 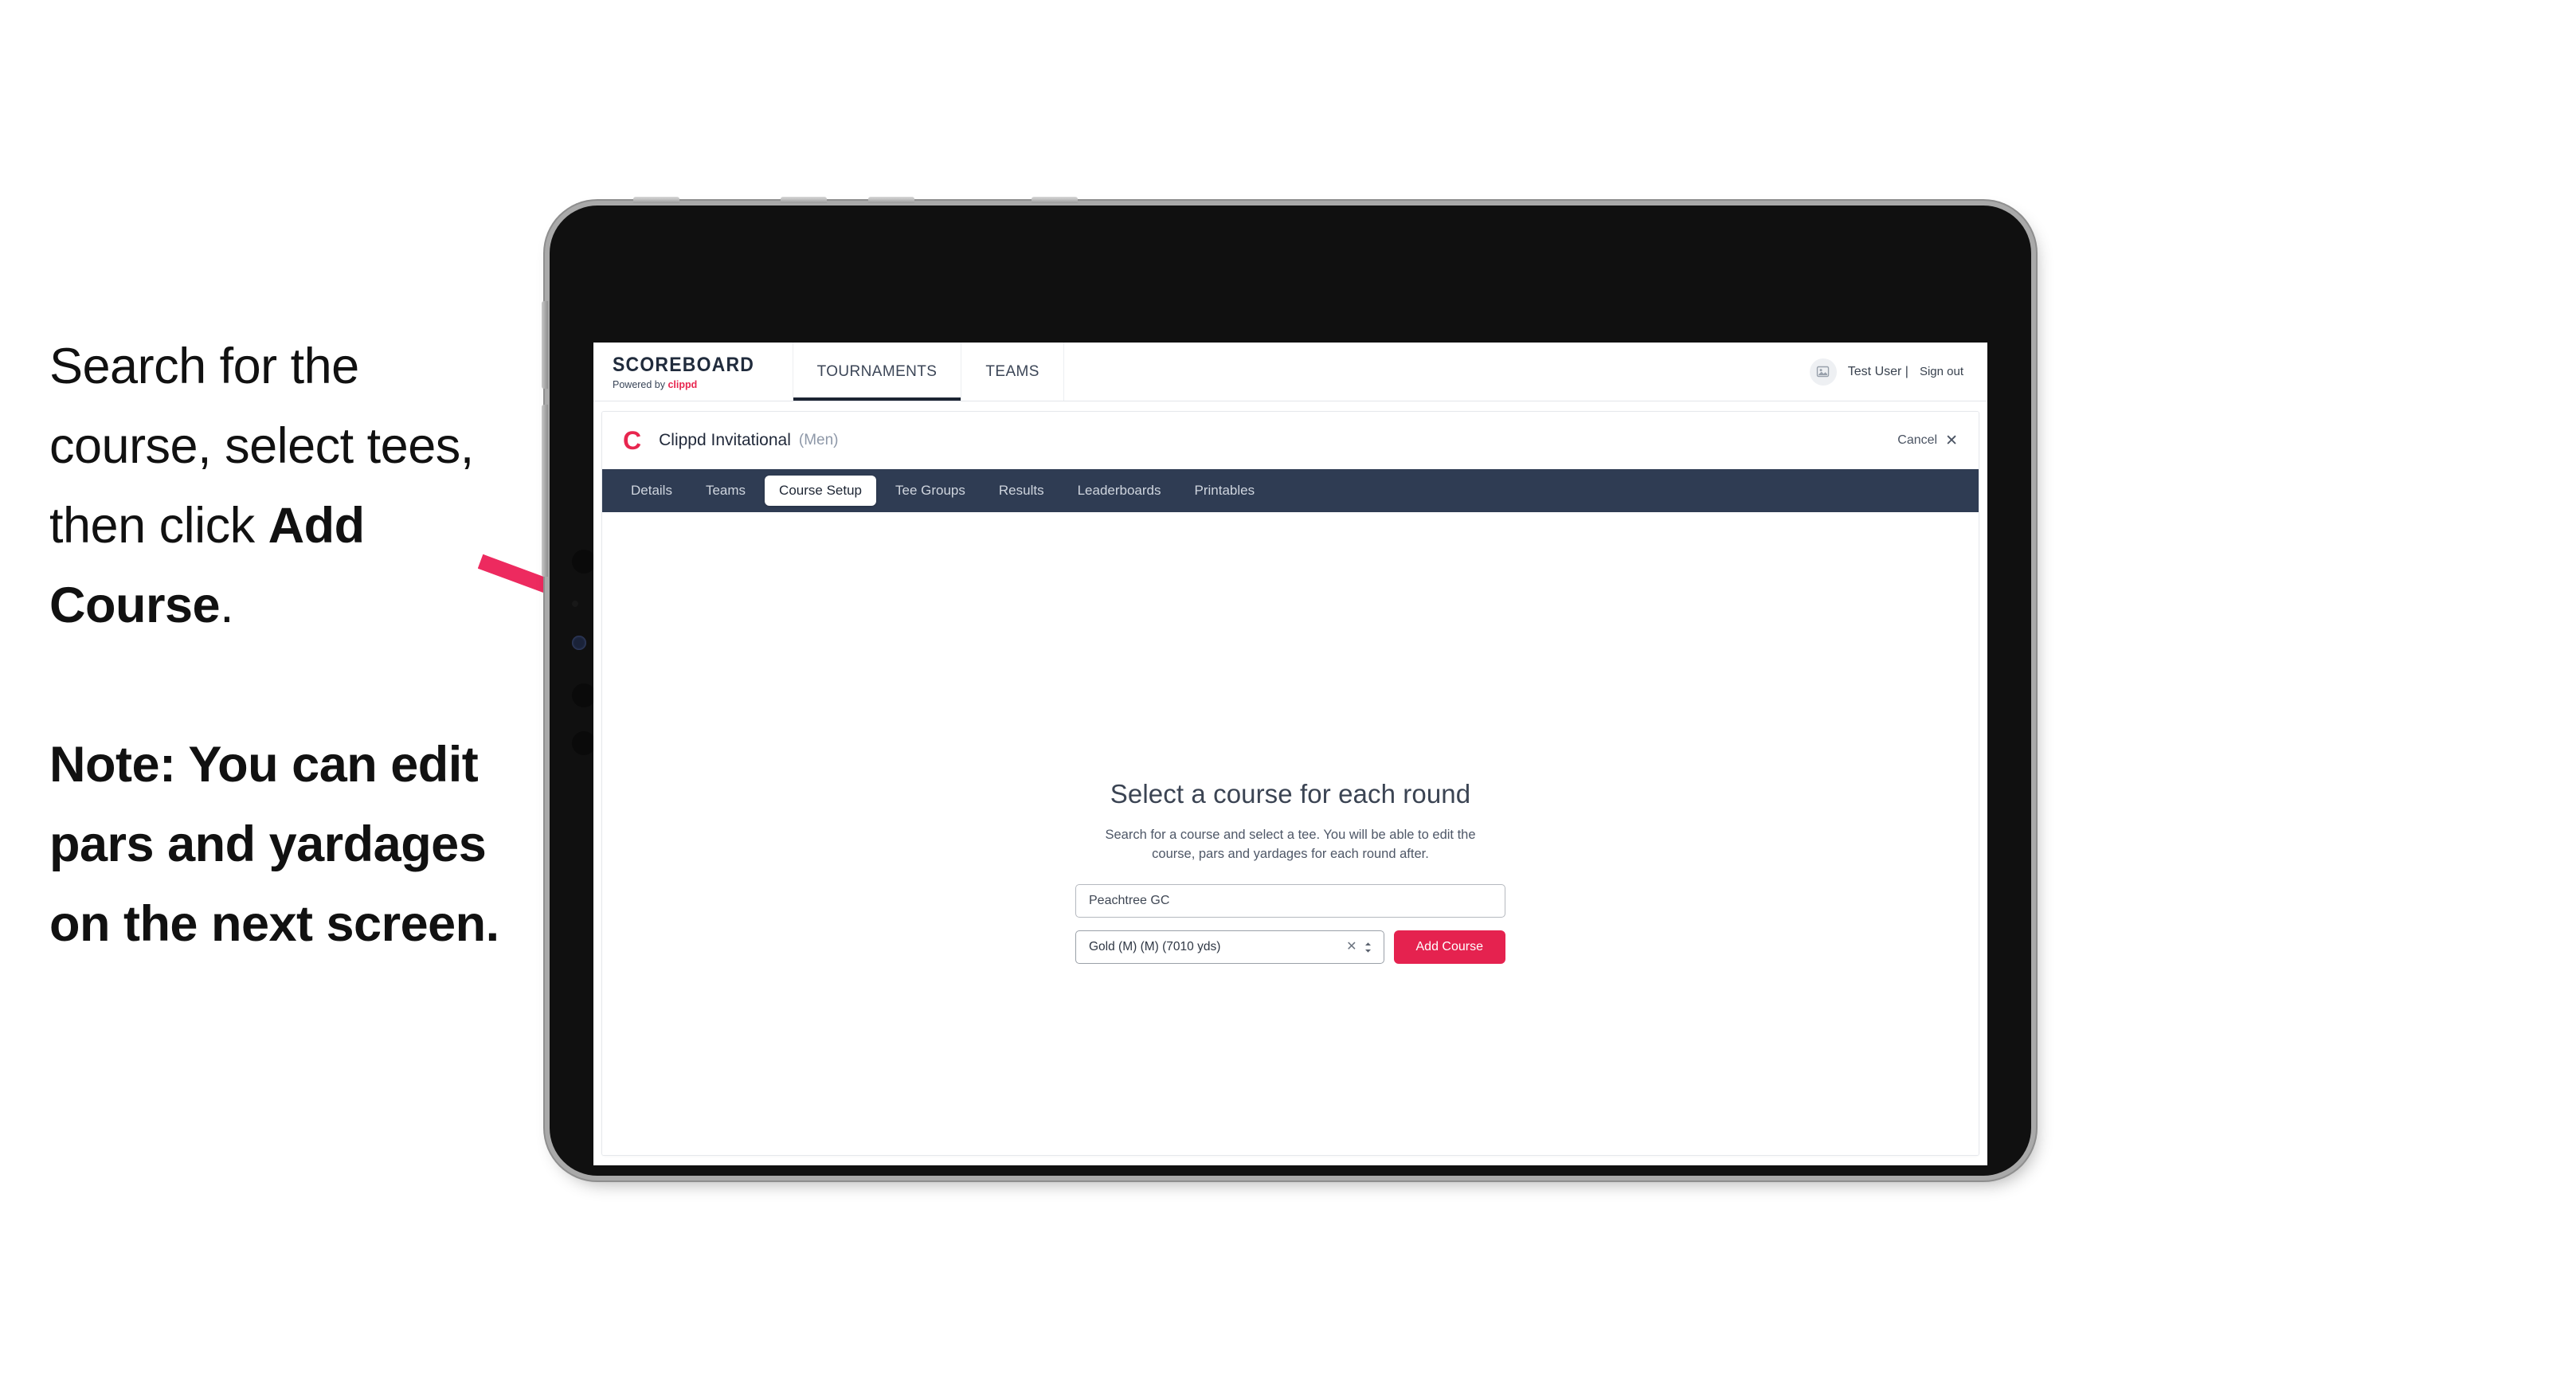 I want to click on brand-logo: SCOREBOARD Powered by clippd, so click(x=693, y=372).